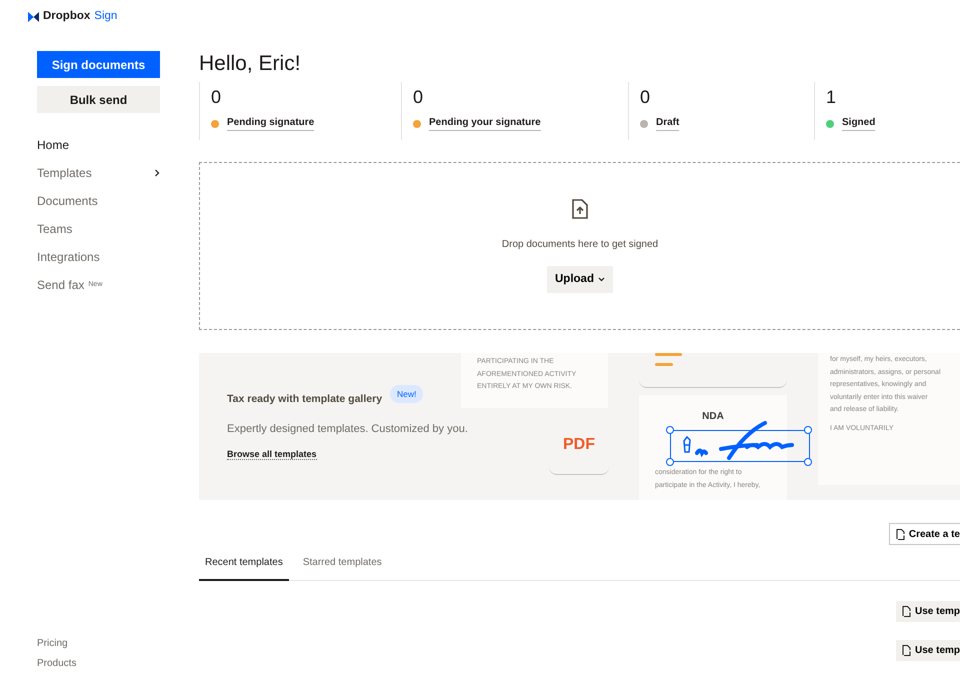 This screenshot has height=696, width=960. Describe the element at coordinates (98, 64) in the screenshot. I see `sign-documents-button: Sign documents` at that location.